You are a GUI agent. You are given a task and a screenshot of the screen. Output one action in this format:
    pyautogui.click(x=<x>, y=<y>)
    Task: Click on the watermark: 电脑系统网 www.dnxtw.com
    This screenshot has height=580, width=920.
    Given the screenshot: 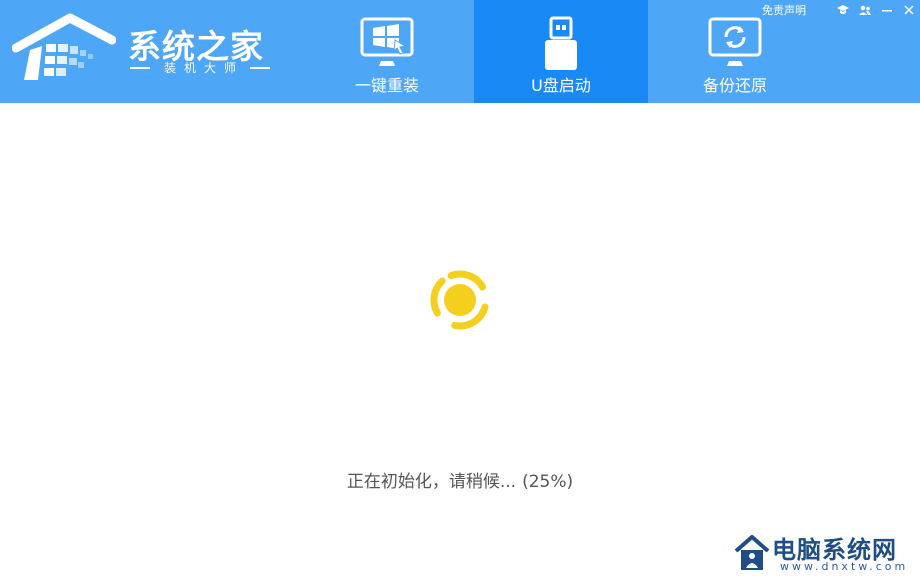 What is the action you would take?
    pyautogui.click(x=824, y=553)
    